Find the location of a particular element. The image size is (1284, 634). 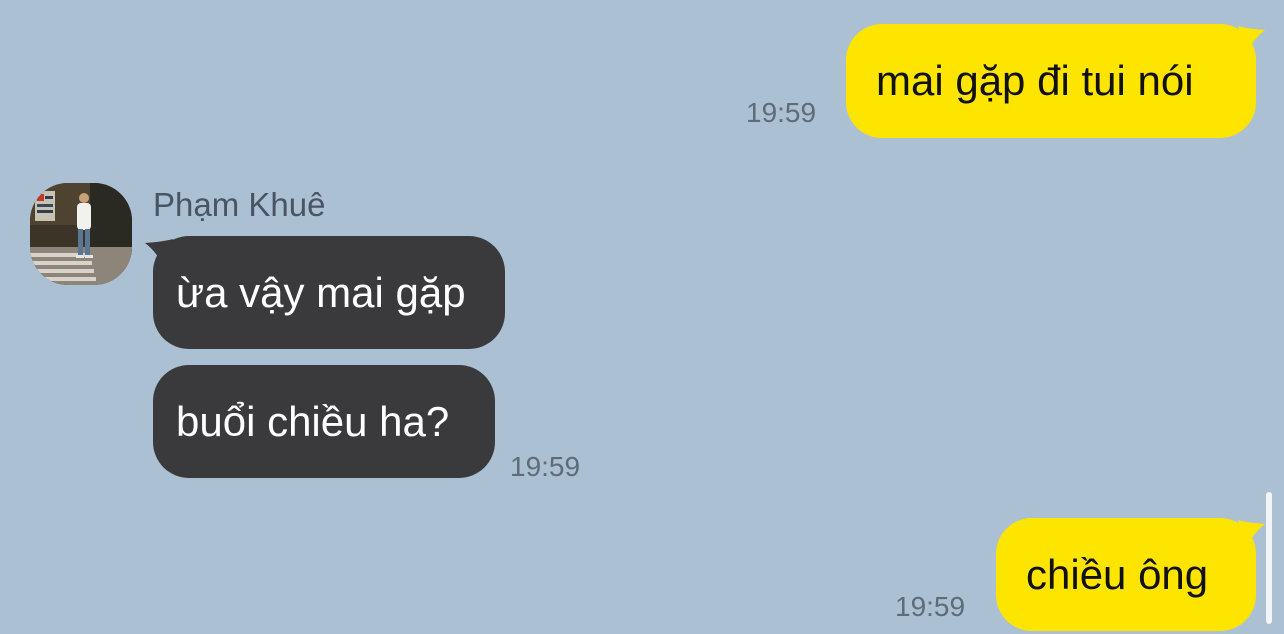

sender-name: Phạm Khuê is located at coordinates (239, 205).